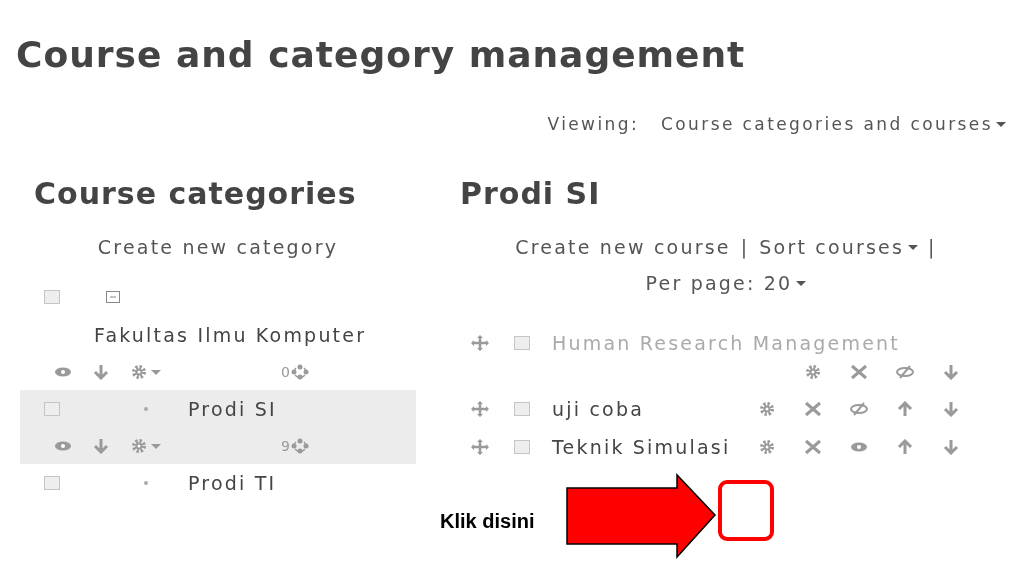  I want to click on section-heading: Course categories, so click(195, 194).